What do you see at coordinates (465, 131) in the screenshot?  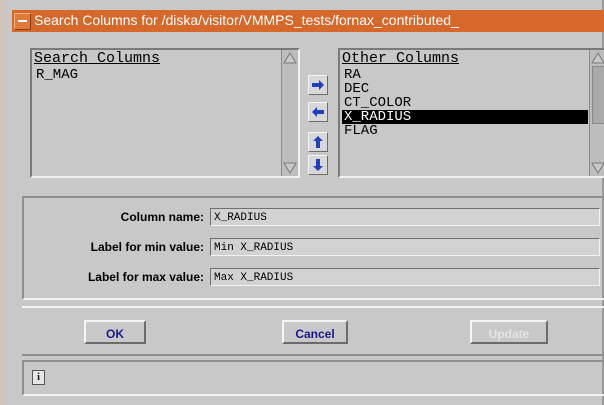 I see `list-item: FLAG` at bounding box center [465, 131].